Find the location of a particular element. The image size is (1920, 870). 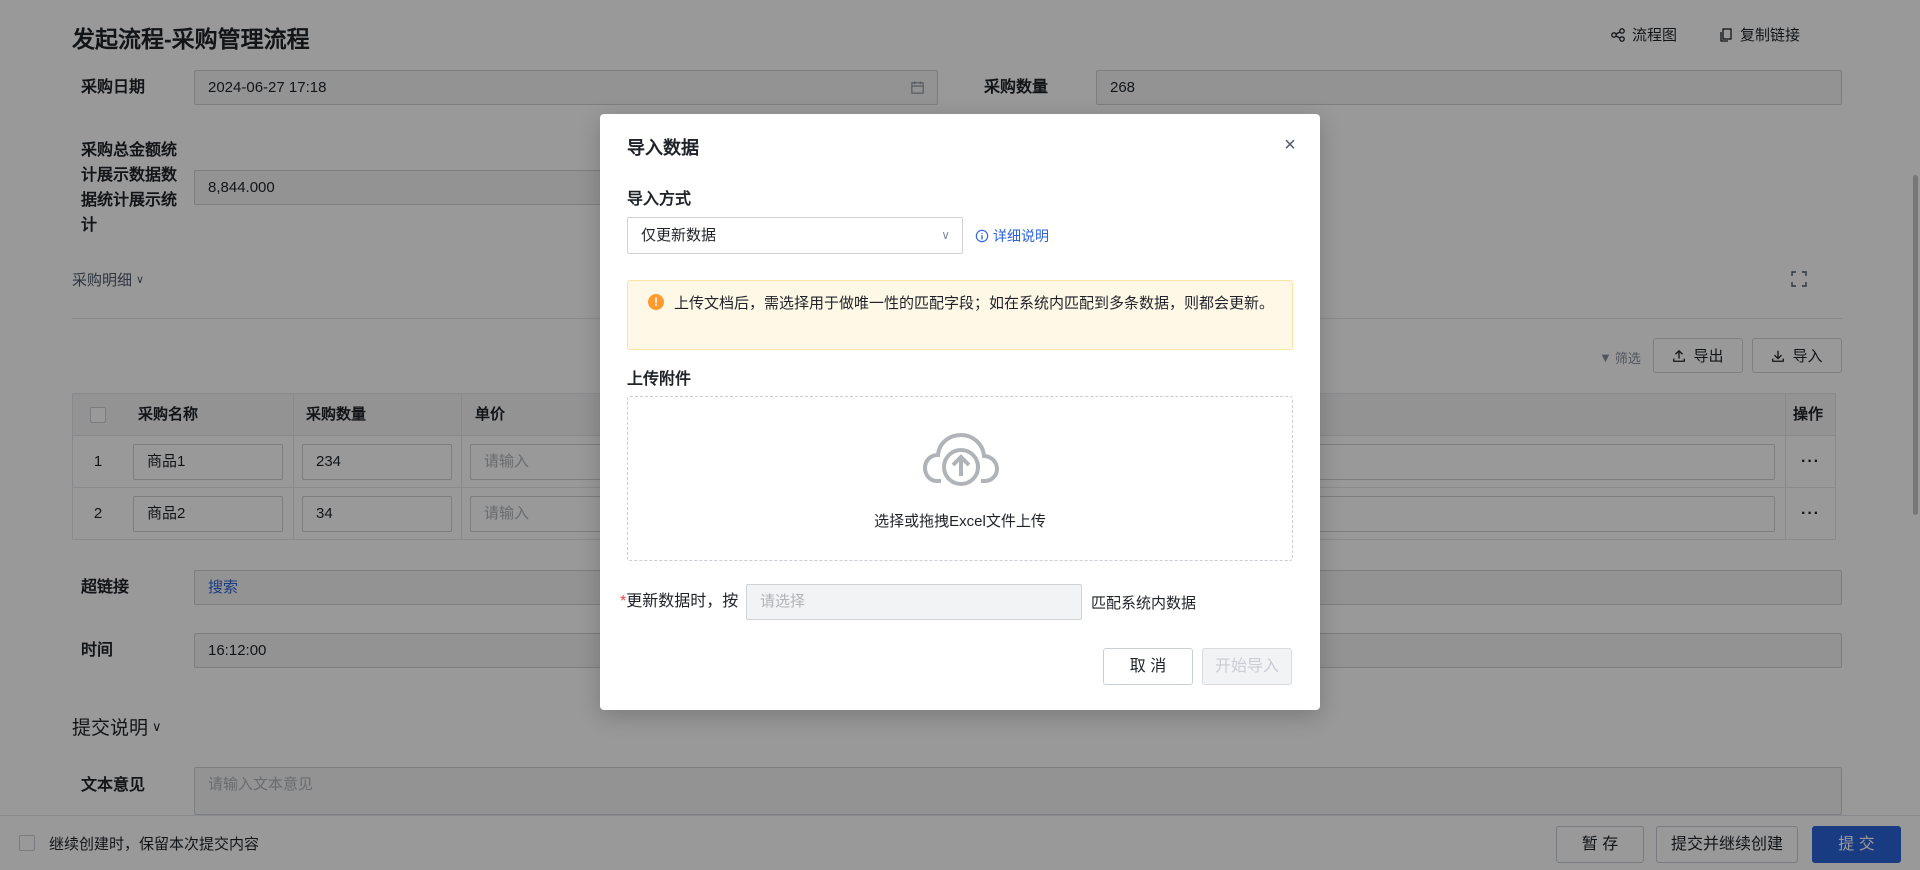

match-suffix: 匹配系统内数据 is located at coordinates (1144, 603).